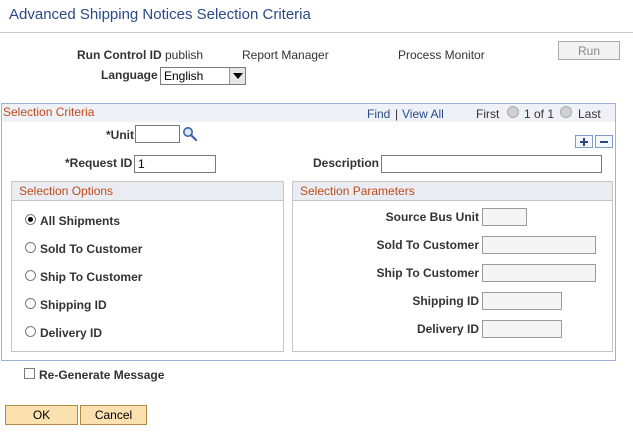 This screenshot has height=436, width=633. I want to click on description-input, so click(491, 164).